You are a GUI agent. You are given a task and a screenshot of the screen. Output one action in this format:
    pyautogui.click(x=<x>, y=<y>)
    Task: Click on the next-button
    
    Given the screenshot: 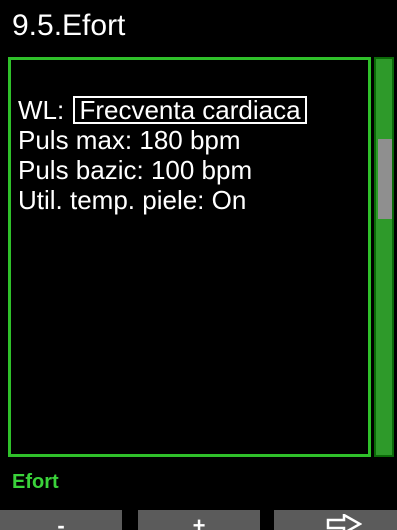 What is the action you would take?
    pyautogui.click(x=335, y=520)
    